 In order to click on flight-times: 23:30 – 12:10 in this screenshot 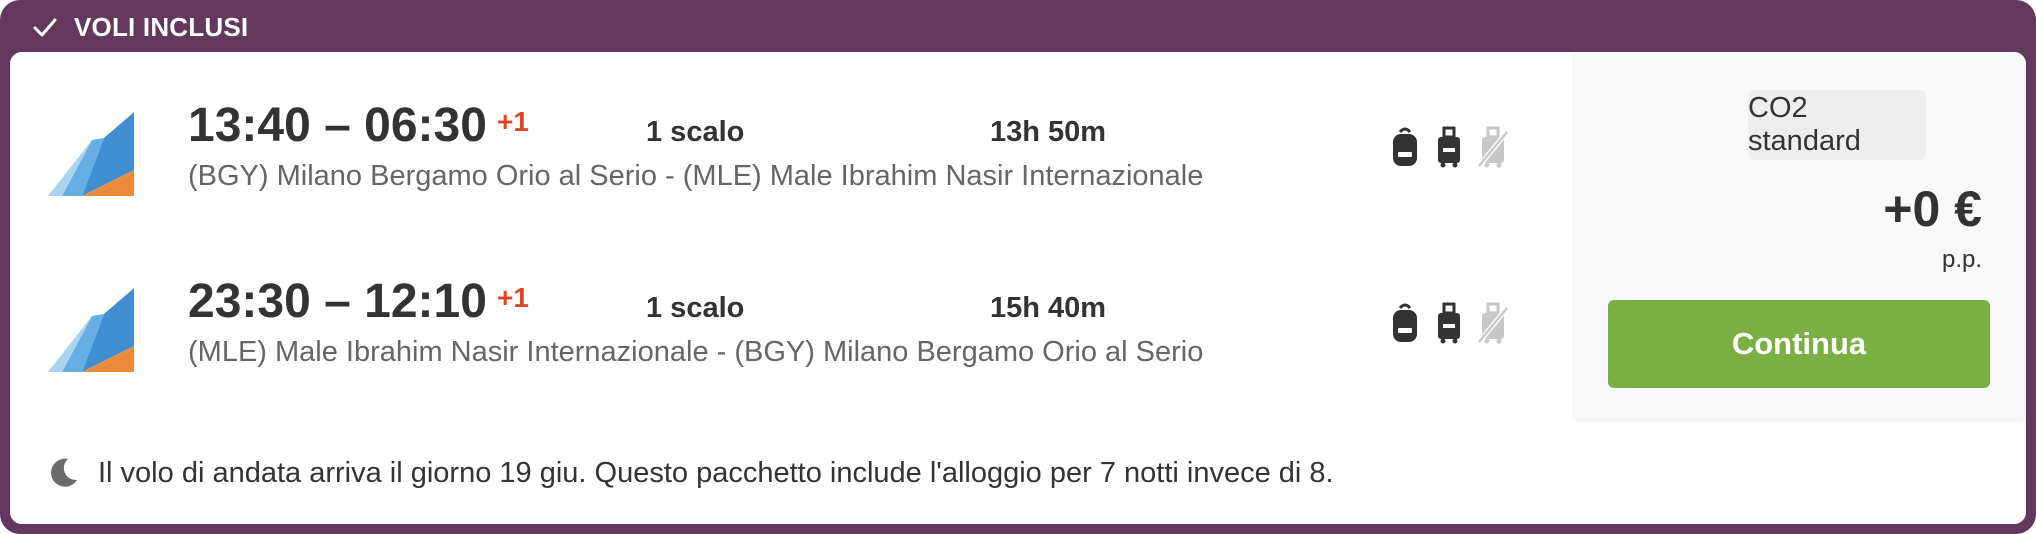, I will do `click(337, 301)`.